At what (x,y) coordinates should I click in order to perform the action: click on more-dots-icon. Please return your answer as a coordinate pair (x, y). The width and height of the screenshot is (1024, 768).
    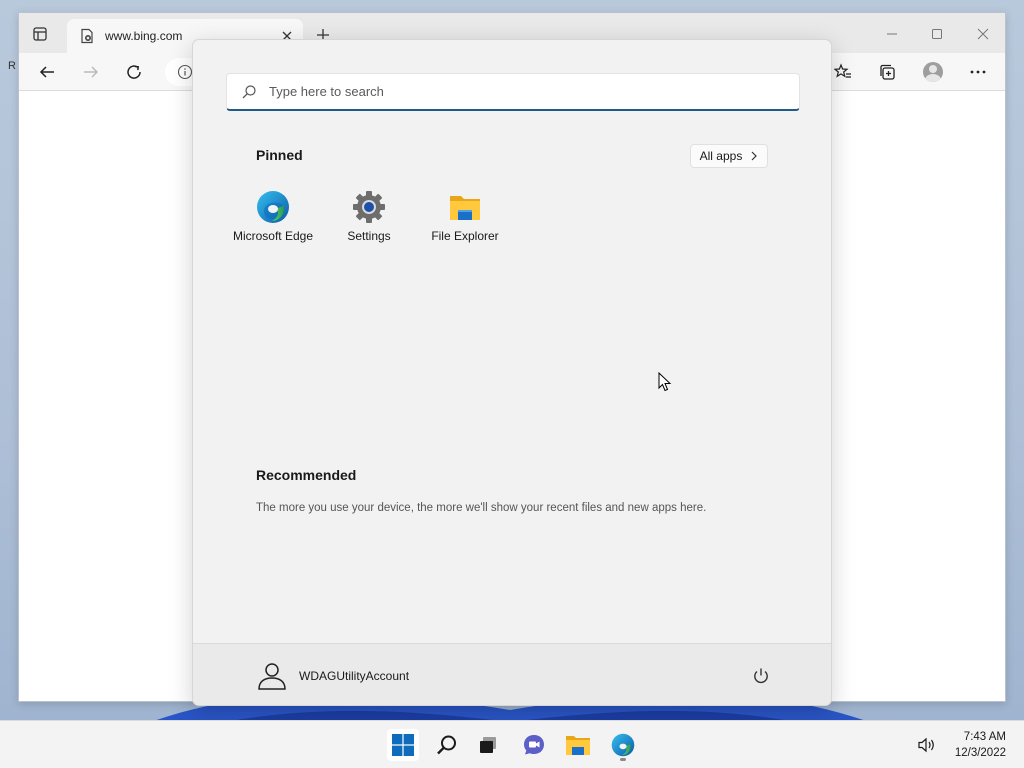
    Looking at the image, I should click on (978, 72).